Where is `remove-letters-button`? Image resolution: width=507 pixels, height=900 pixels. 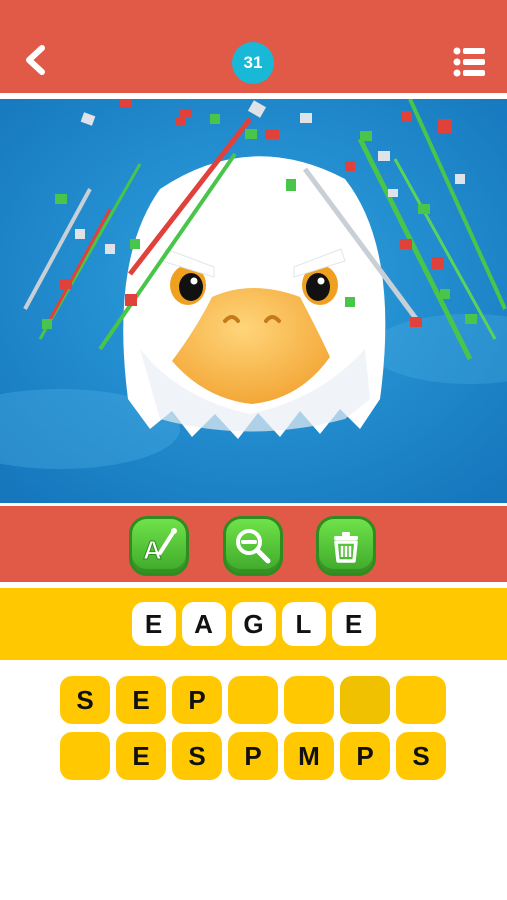
remove-letters-button is located at coordinates (346, 546).